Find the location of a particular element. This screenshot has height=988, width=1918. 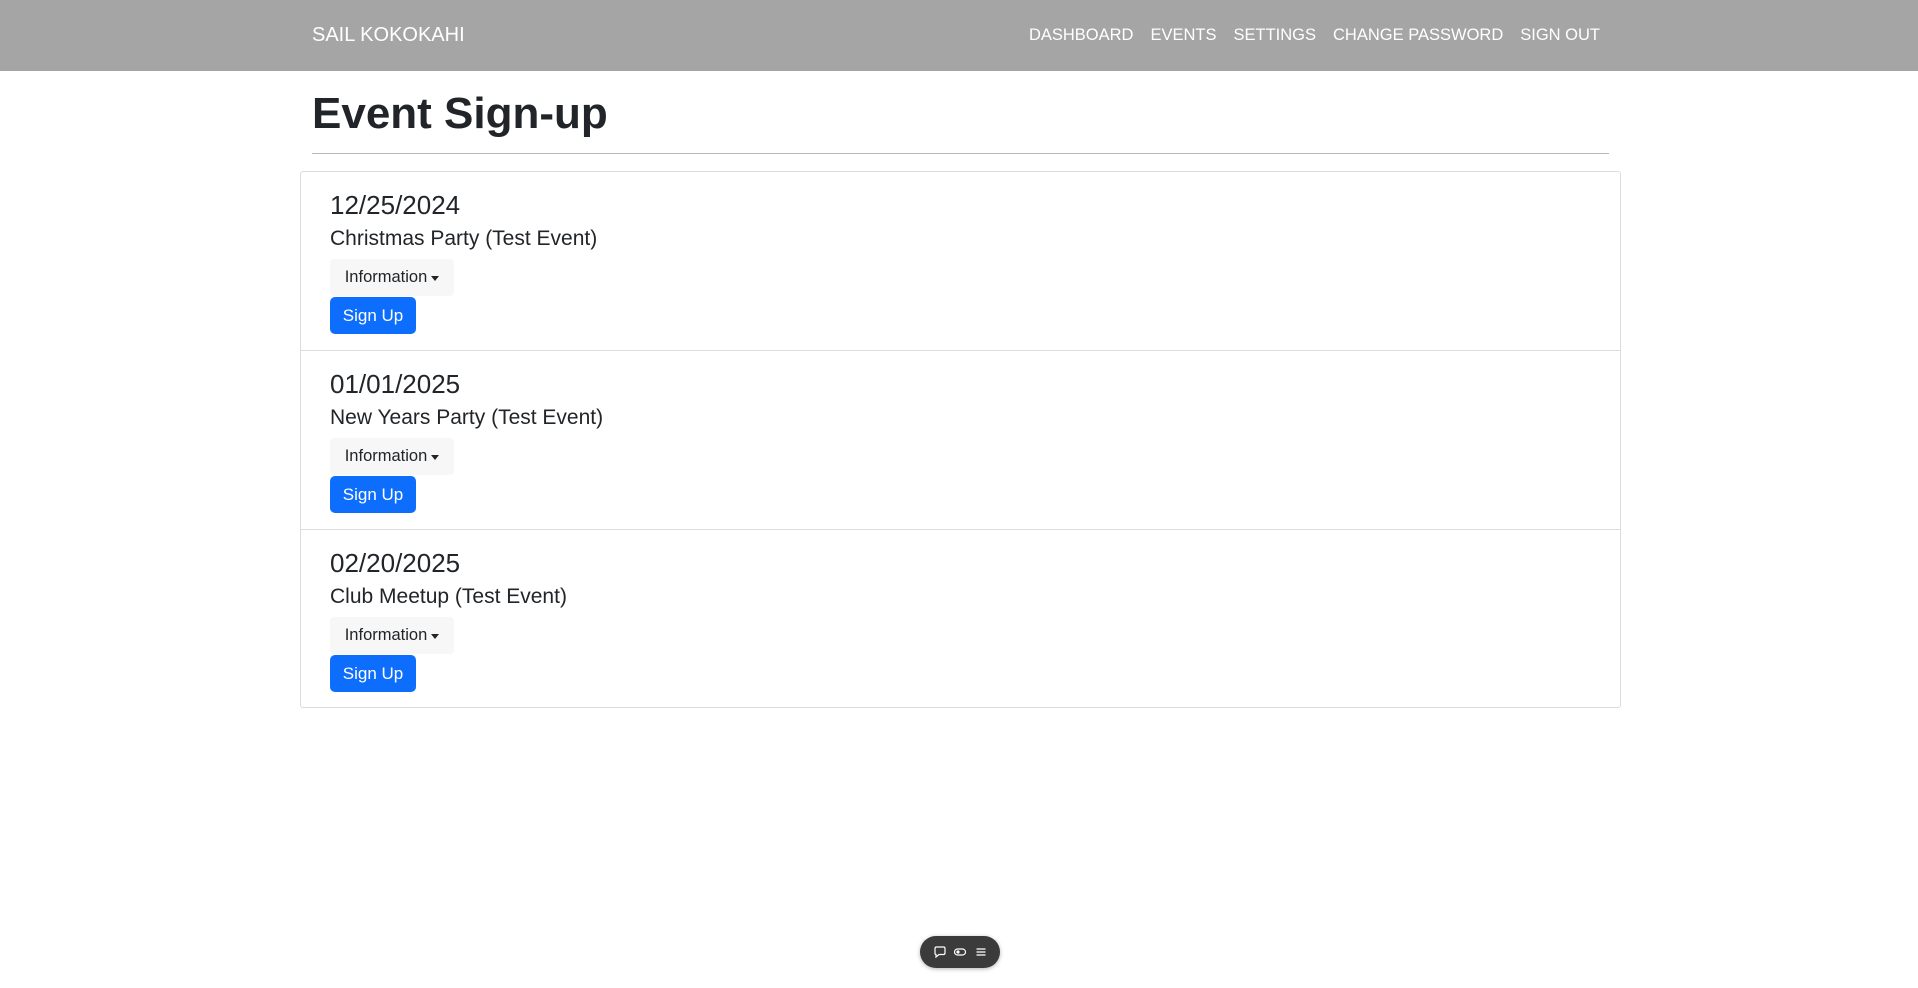

event-name: Club Meetup (Test Event) is located at coordinates (448, 596).